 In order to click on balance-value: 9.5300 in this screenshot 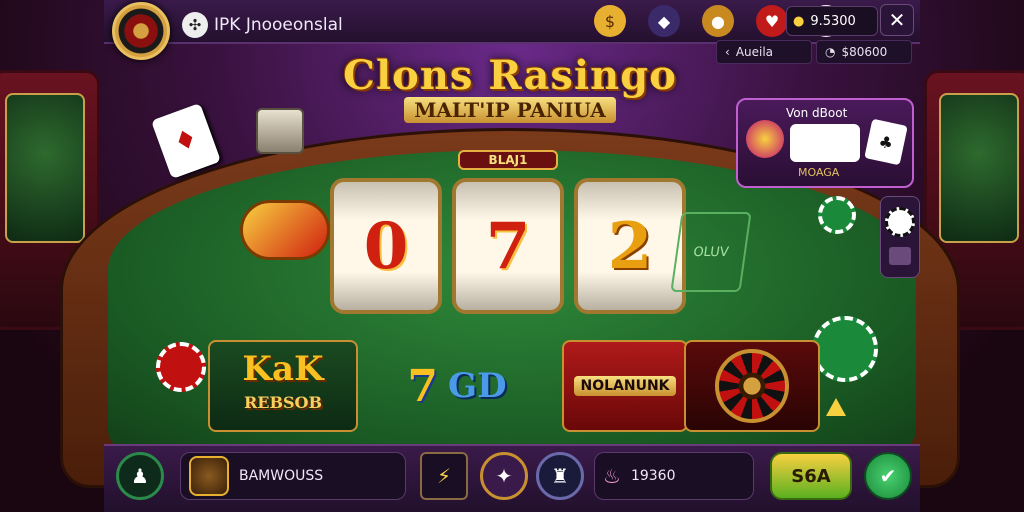, I will do `click(833, 21)`.